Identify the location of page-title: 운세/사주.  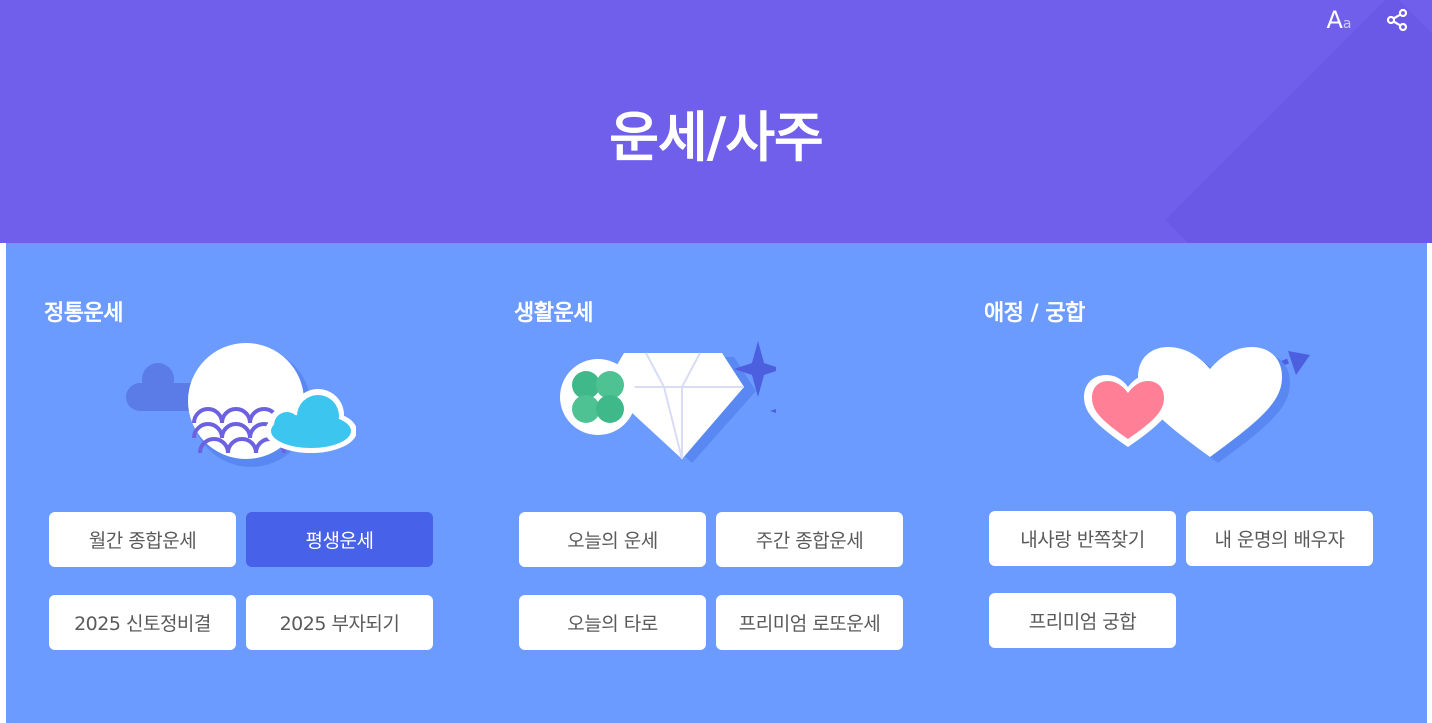
(716, 137).